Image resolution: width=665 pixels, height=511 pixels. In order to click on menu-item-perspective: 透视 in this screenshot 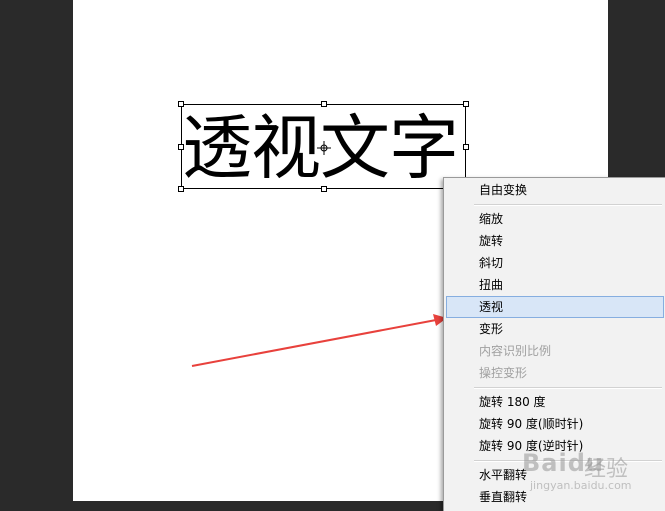, I will do `click(555, 307)`.